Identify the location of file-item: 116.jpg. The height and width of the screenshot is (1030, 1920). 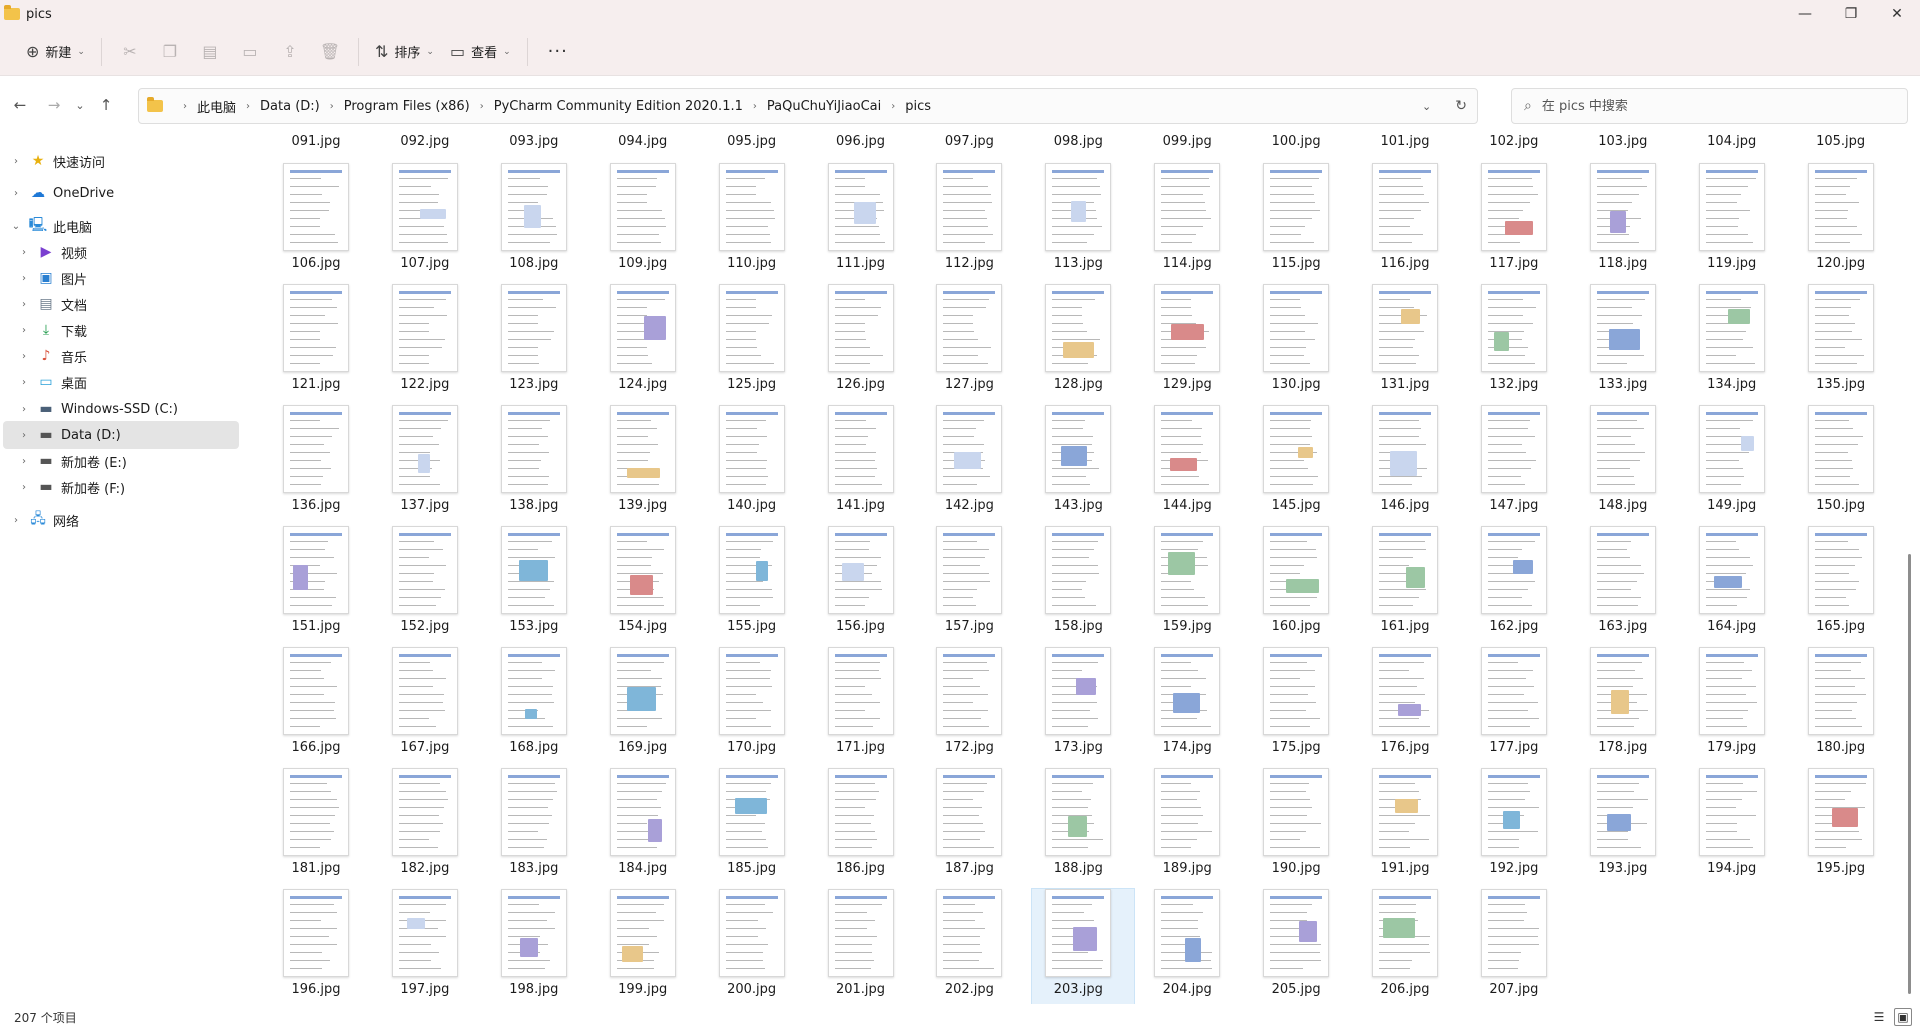
(1410, 221).